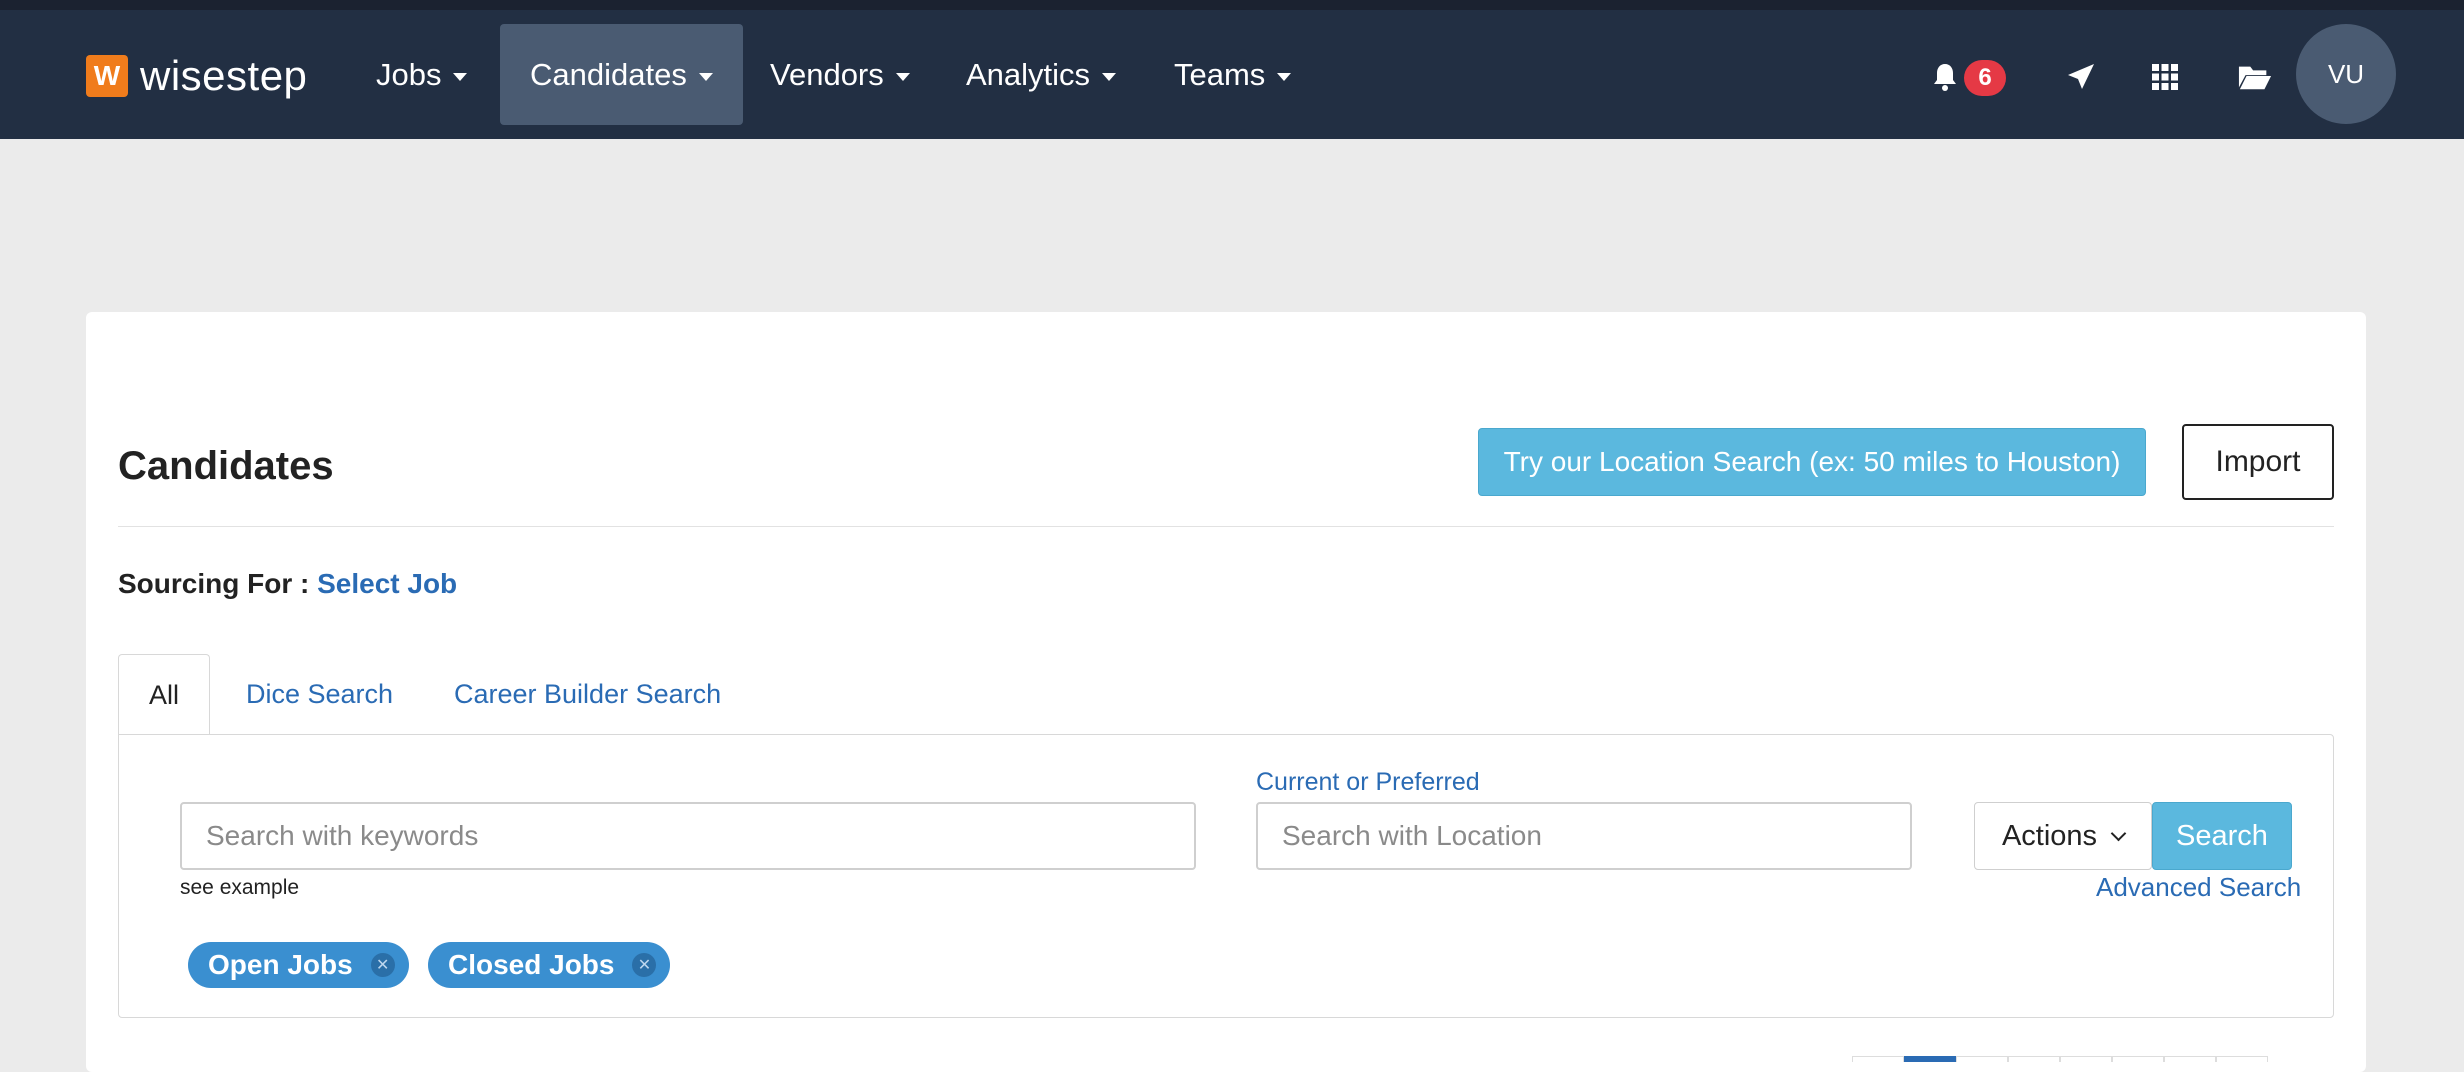  What do you see at coordinates (1220, 74) in the screenshot?
I see `nav-teams-label: Teams` at bounding box center [1220, 74].